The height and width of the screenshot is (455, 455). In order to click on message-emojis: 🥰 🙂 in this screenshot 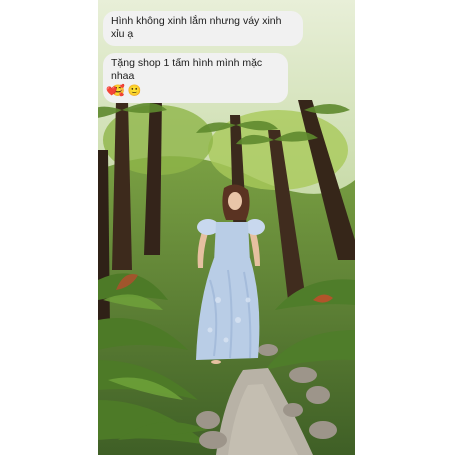, I will do `click(126, 91)`.